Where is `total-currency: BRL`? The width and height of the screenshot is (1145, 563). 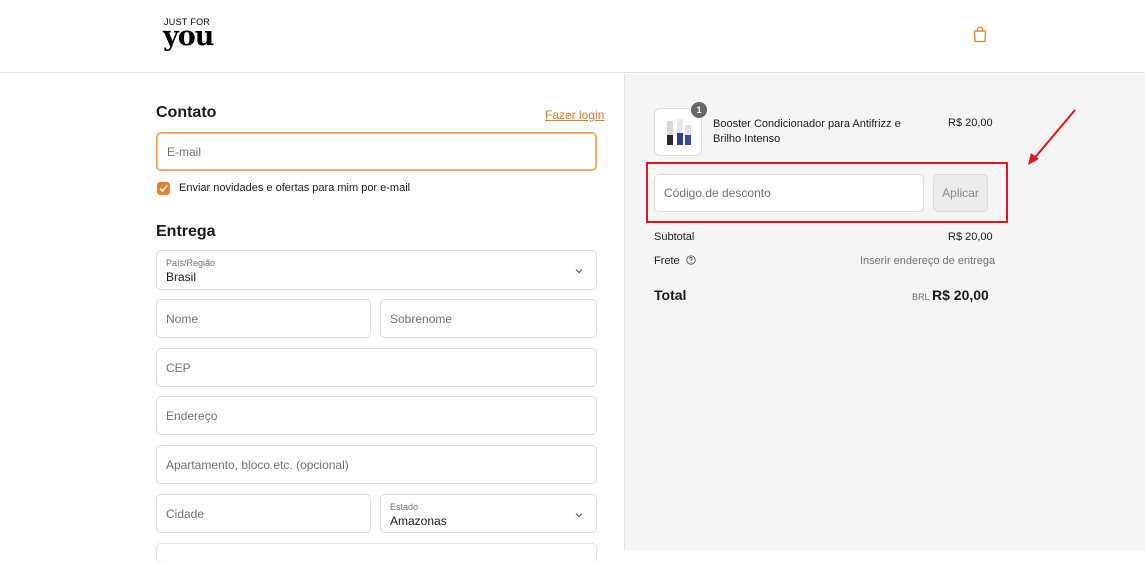 total-currency: BRL is located at coordinates (921, 297).